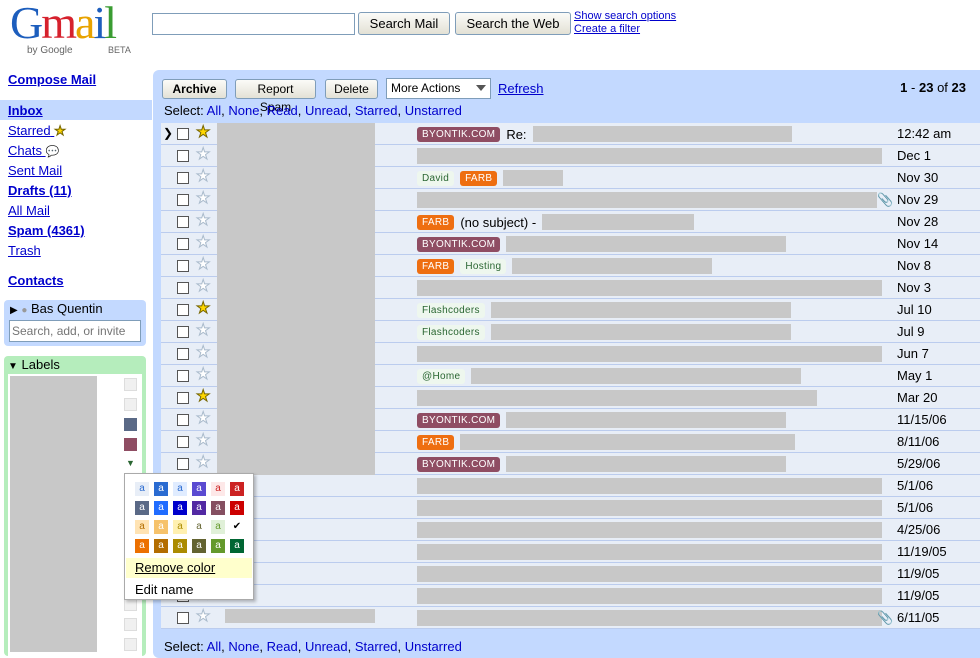 The image size is (980, 658). What do you see at coordinates (25, 110) in the screenshot?
I see `nav-inbox: Inbox` at bounding box center [25, 110].